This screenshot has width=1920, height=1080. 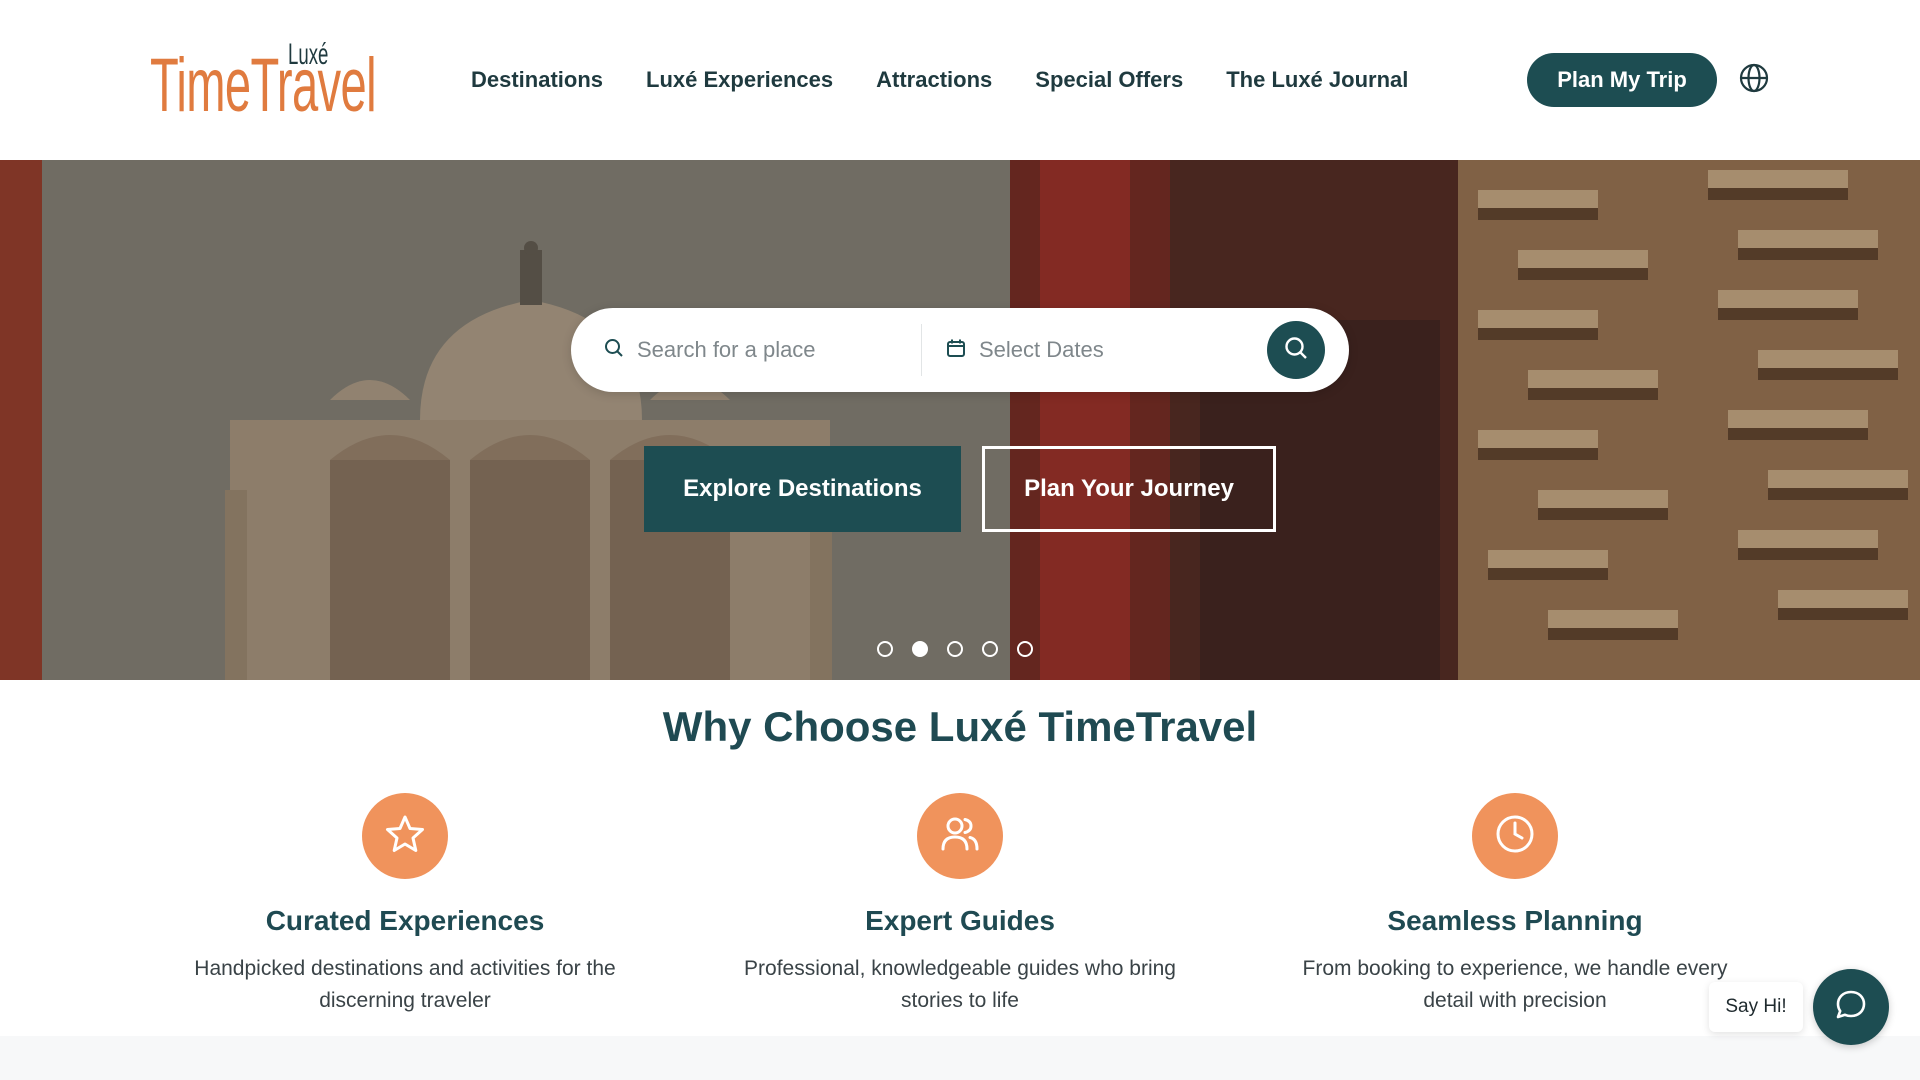 I want to click on plan-your-journey-button: Plan Your Journey, so click(x=1129, y=489).